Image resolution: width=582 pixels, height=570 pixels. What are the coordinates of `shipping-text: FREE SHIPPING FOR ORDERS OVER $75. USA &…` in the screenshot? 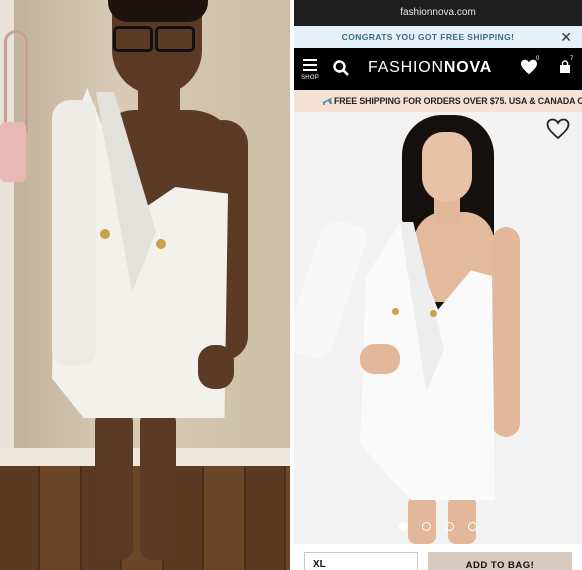 It's located at (458, 101).